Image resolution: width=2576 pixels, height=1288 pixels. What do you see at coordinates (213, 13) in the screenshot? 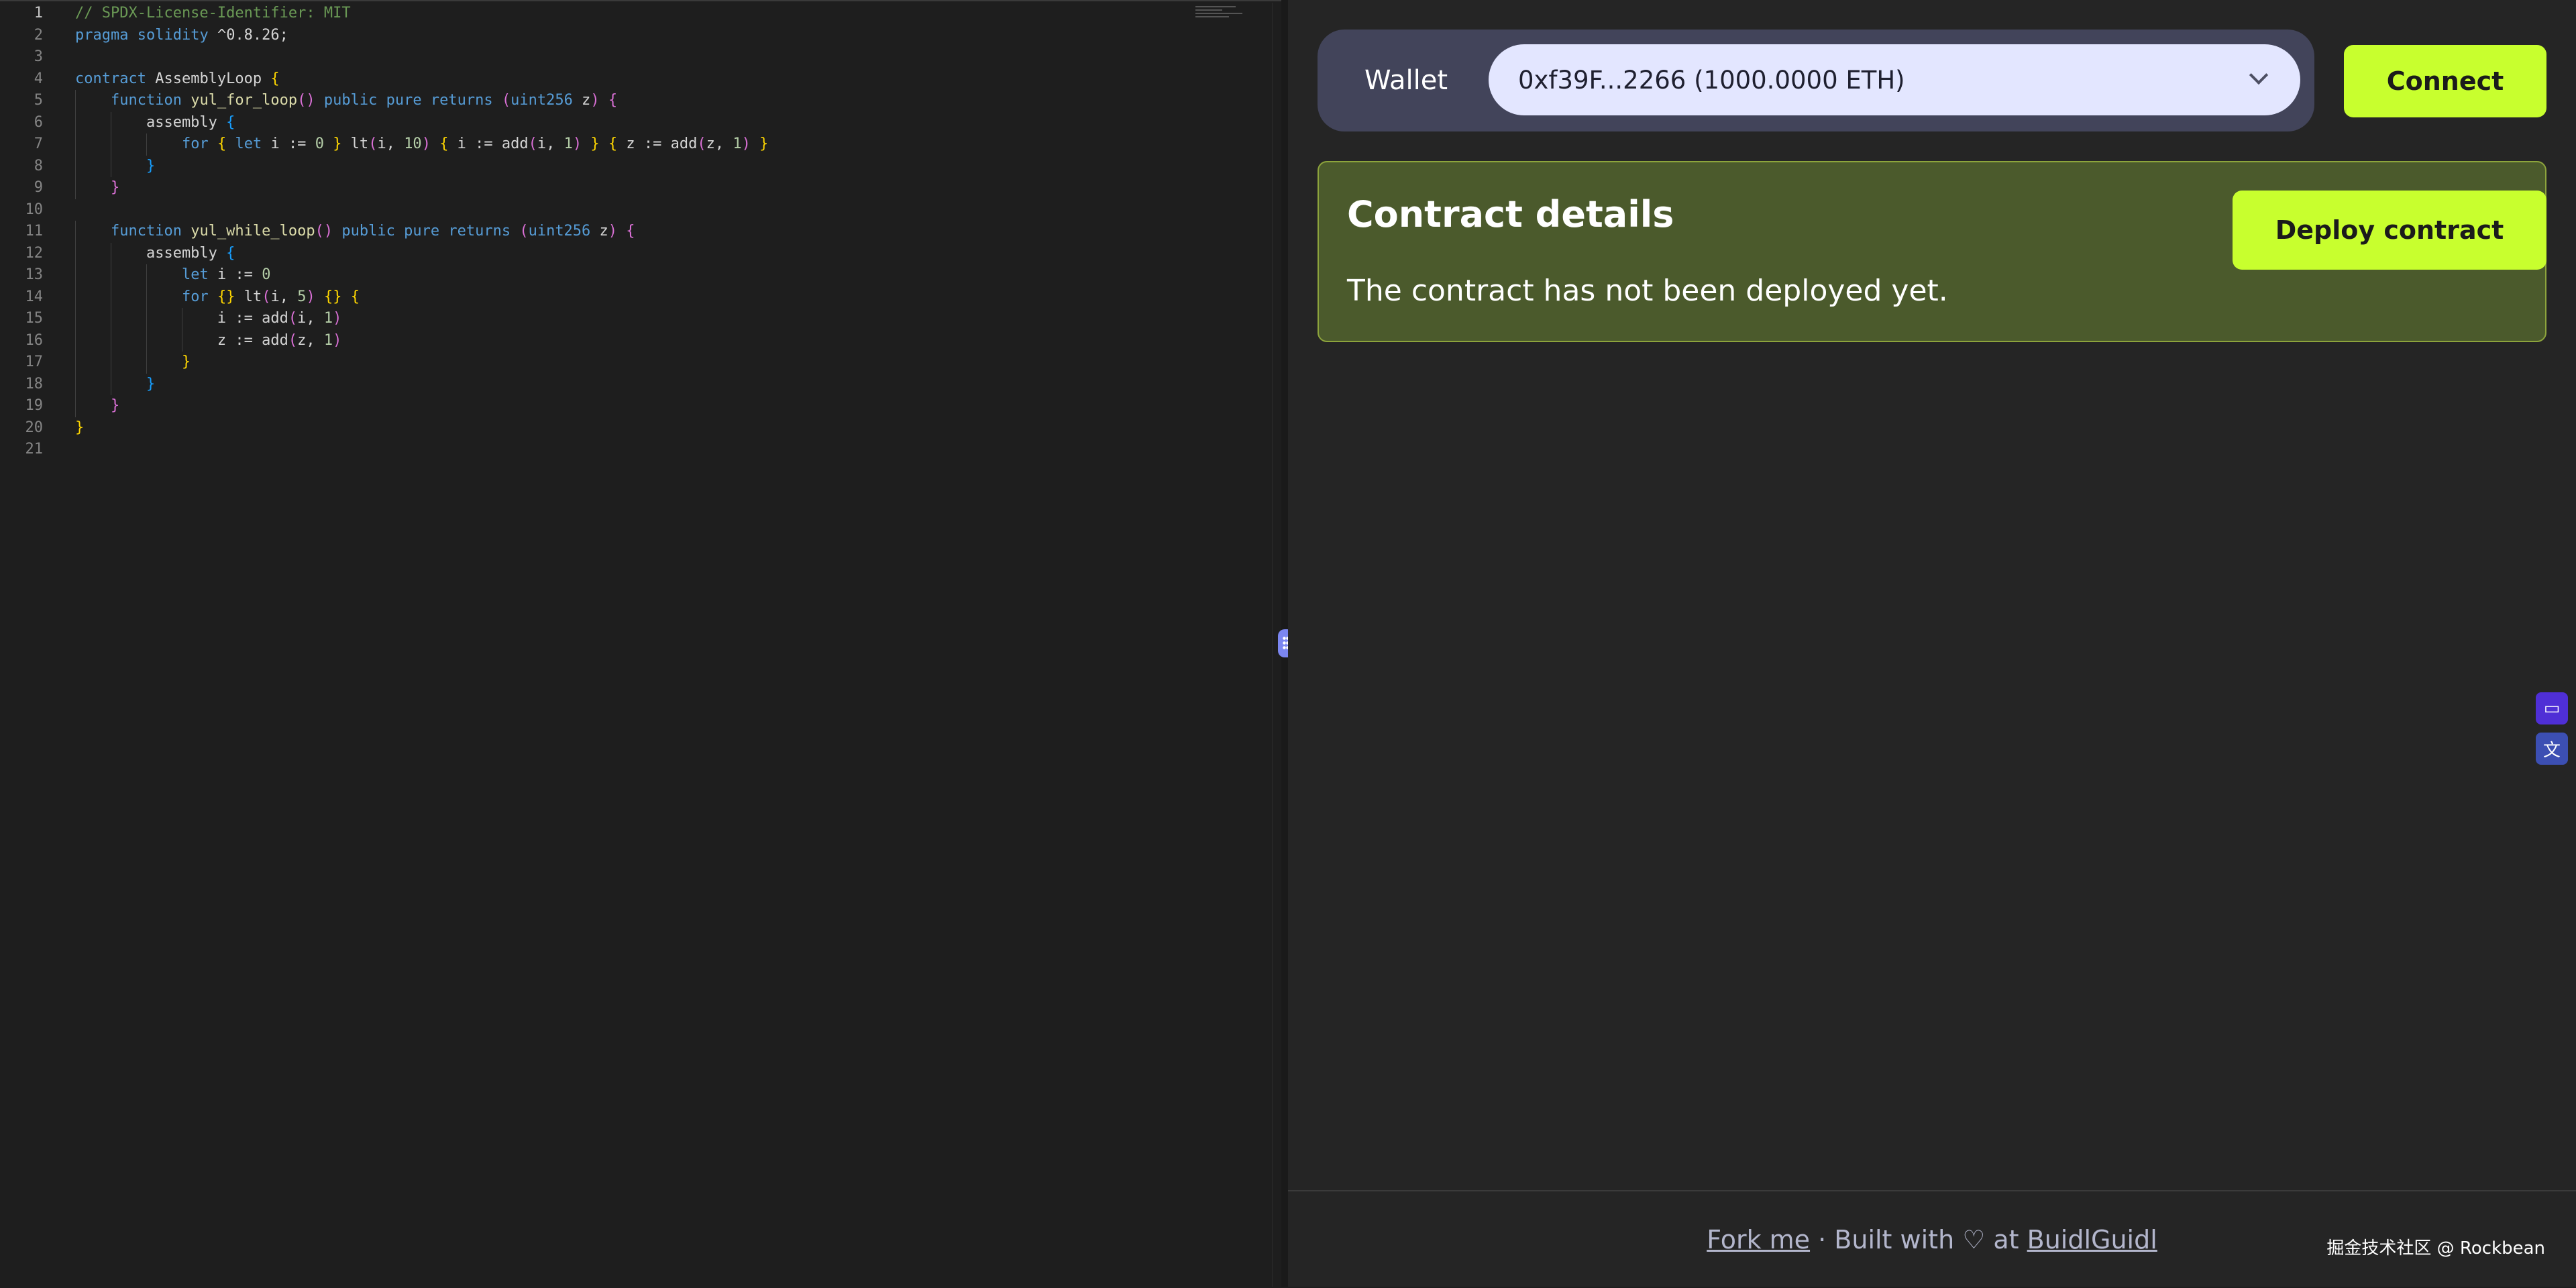
I see `code-token: // SPDX-License-Identifier: MIT` at bounding box center [213, 13].